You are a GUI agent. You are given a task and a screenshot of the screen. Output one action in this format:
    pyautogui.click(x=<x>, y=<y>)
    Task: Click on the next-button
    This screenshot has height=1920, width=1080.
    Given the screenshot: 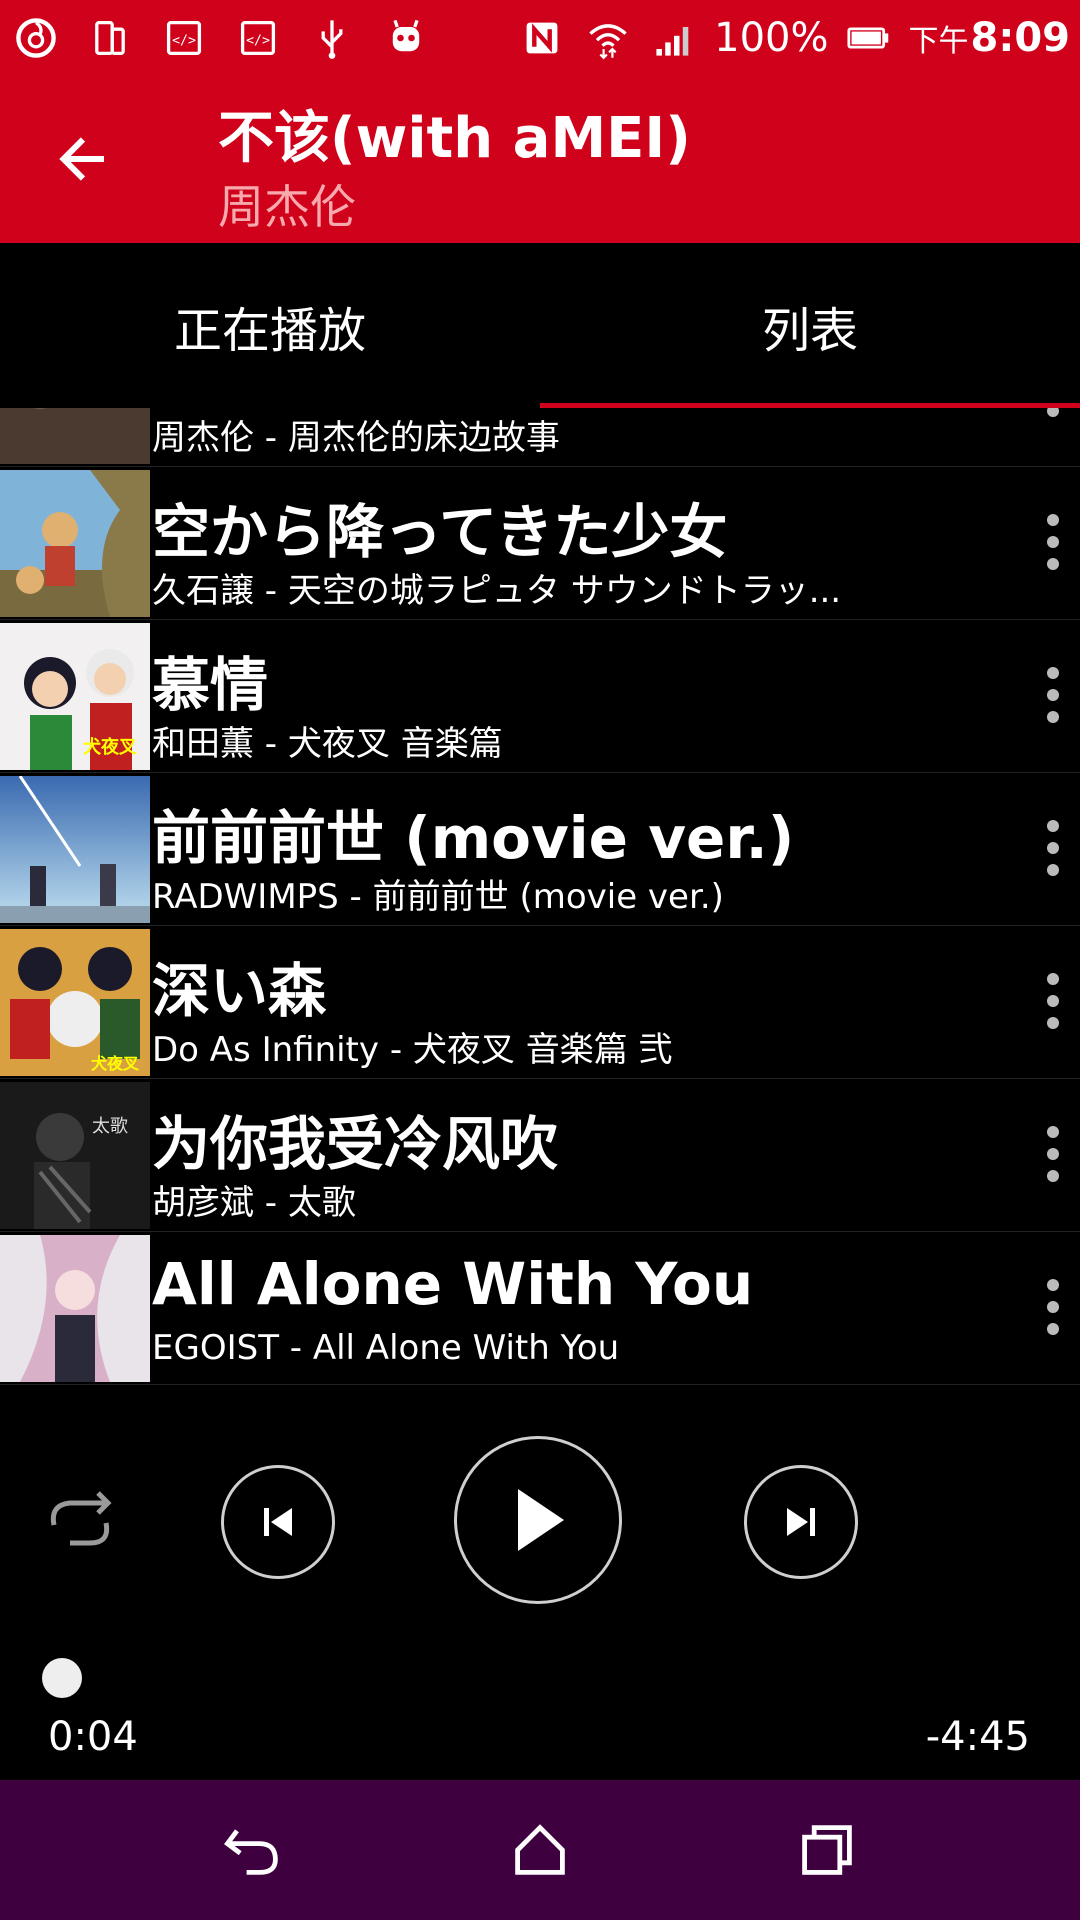 What is the action you would take?
    pyautogui.click(x=800, y=1522)
    